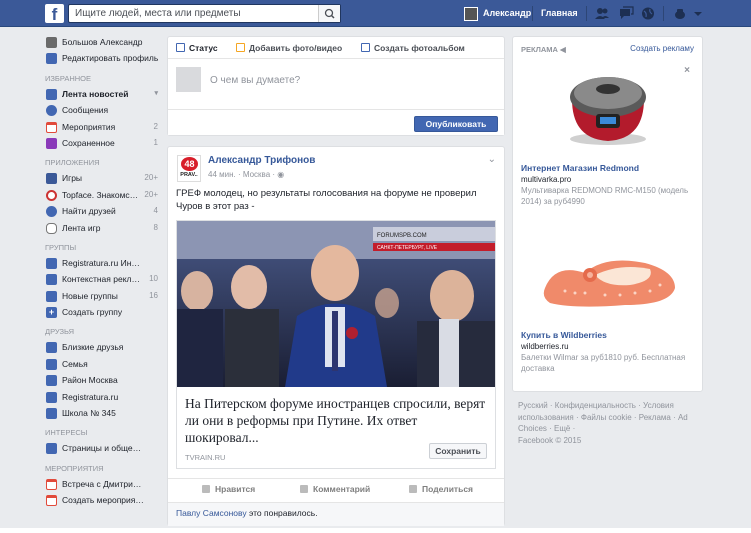 This screenshot has width=751, height=533. I want to click on sidebar-item-games: Игры 20+, so click(103, 178).